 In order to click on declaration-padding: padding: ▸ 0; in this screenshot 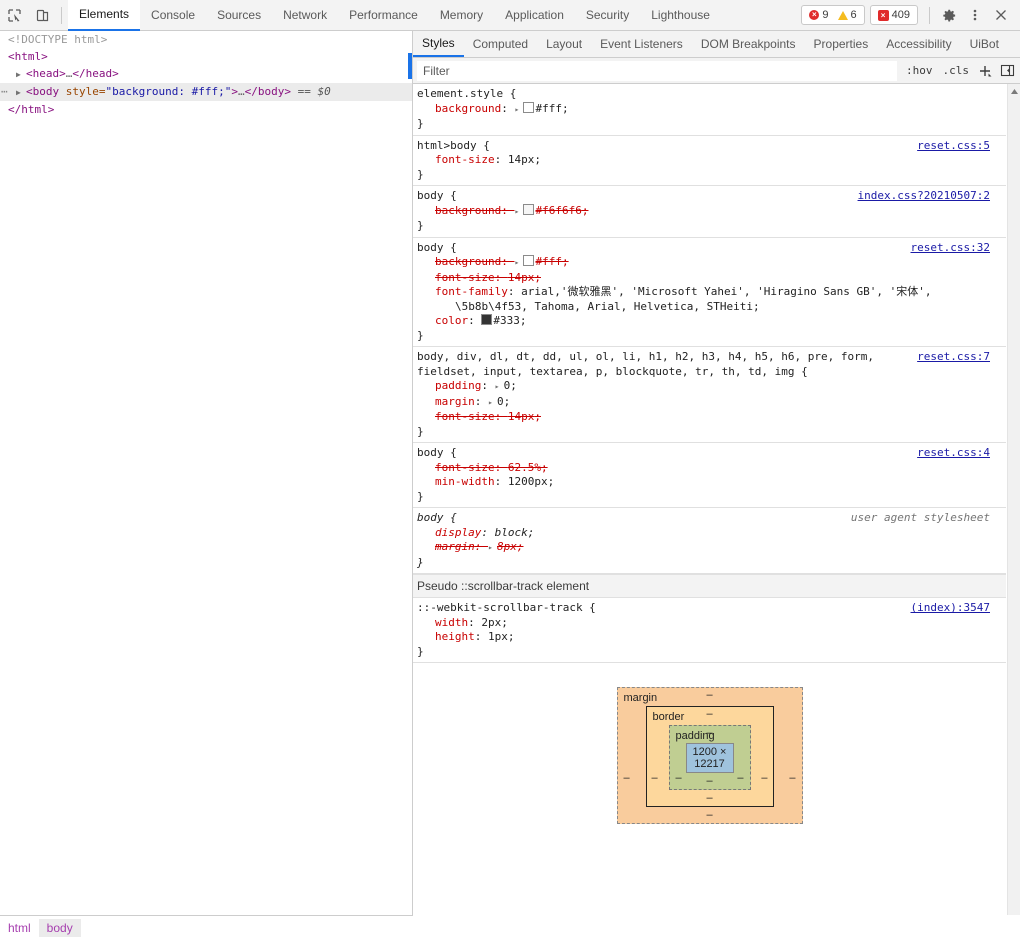, I will do `click(711, 387)`.